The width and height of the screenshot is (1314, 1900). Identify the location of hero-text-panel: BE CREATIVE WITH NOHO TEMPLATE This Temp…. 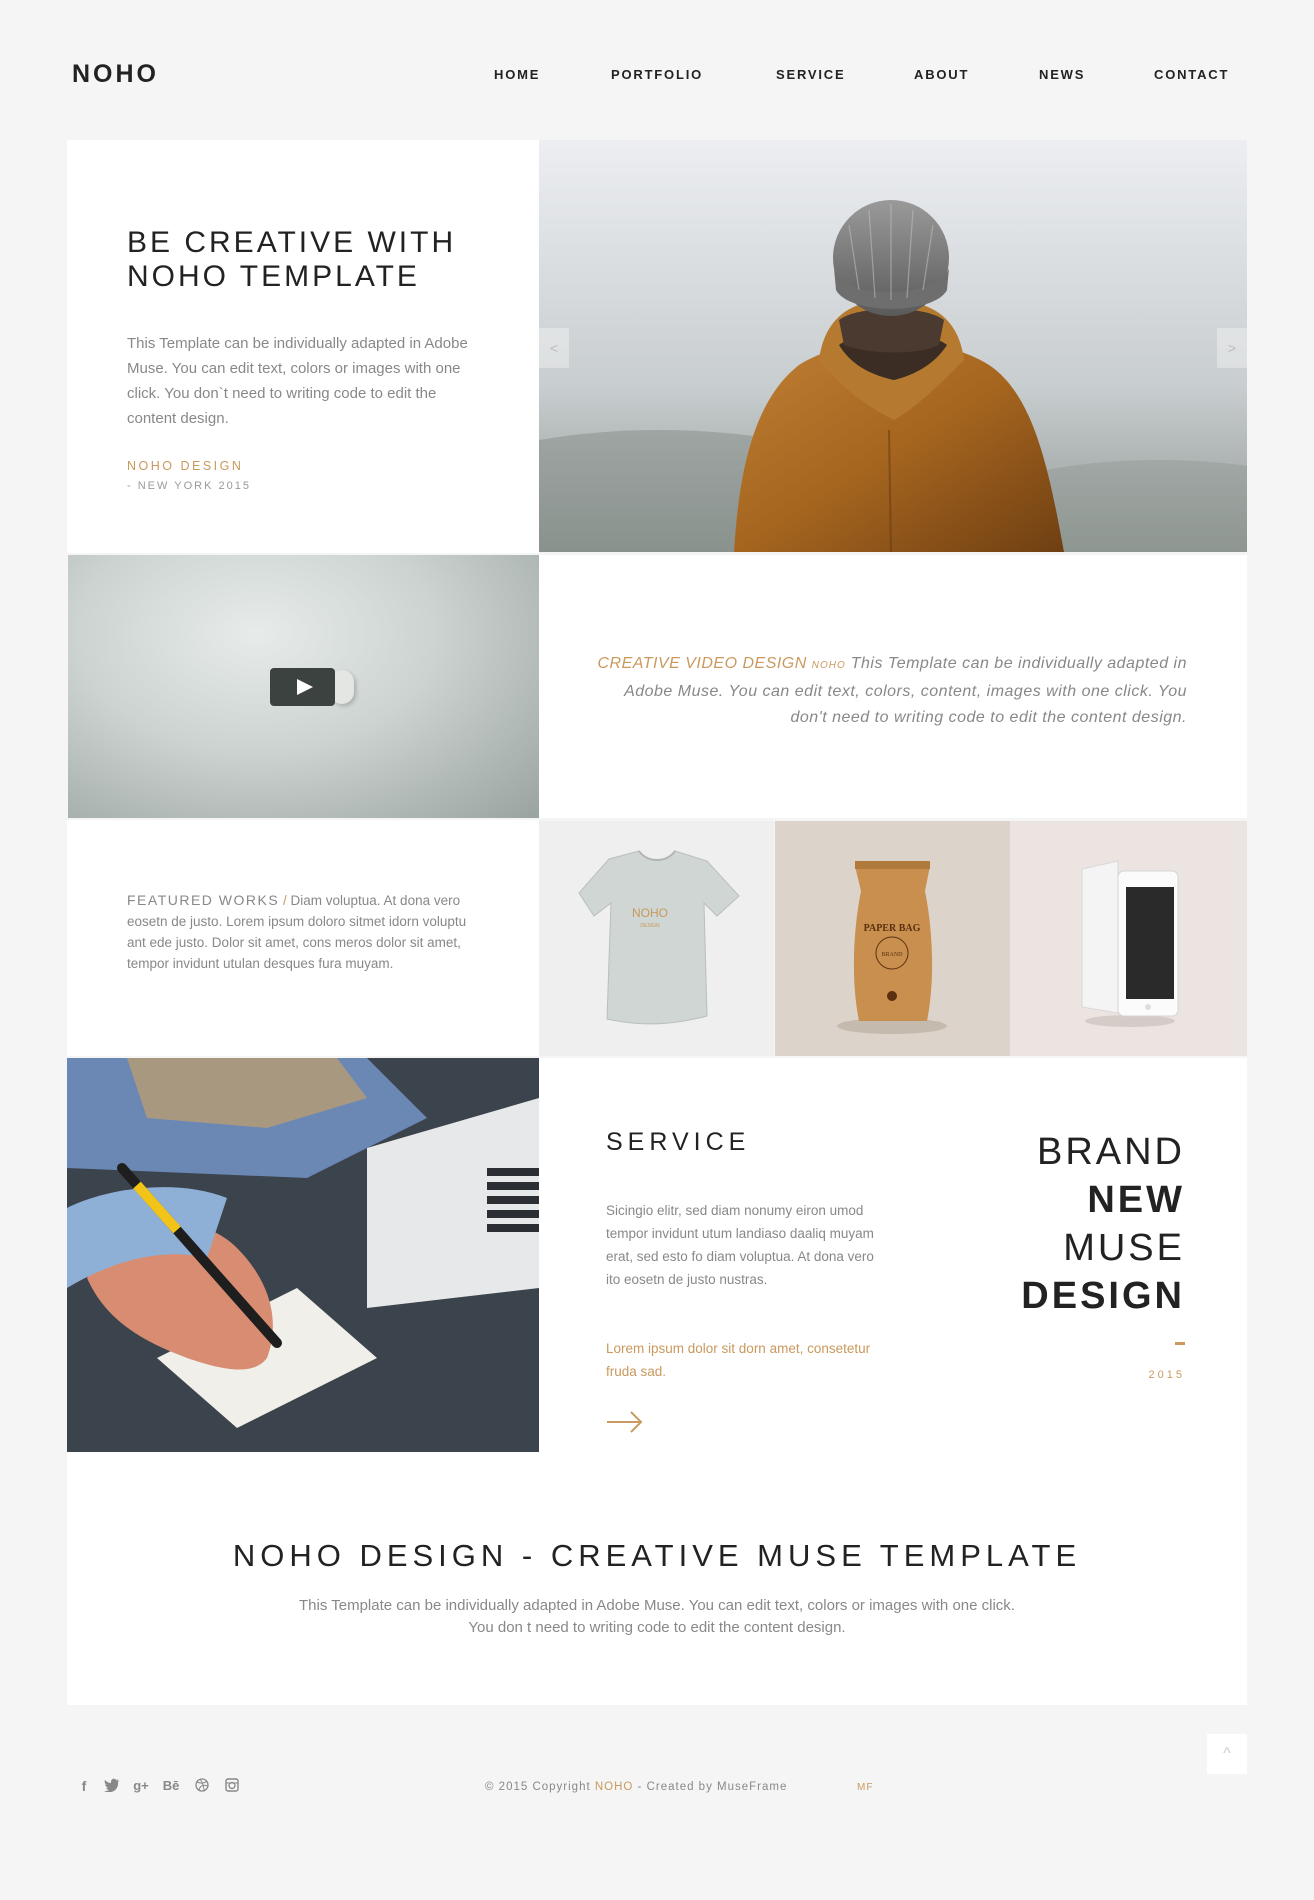
(303, 346).